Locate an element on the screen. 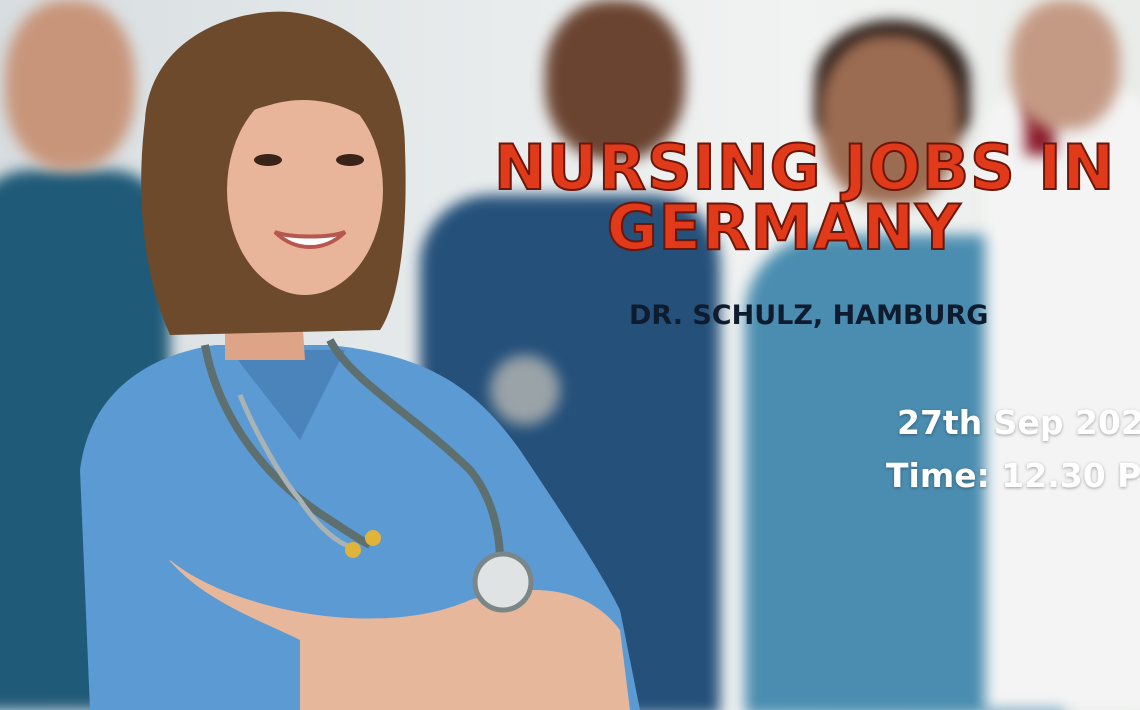 The image size is (1140, 710). banner-subtitle: DR. SCHULZ, HAMBURG is located at coordinates (809, 315).